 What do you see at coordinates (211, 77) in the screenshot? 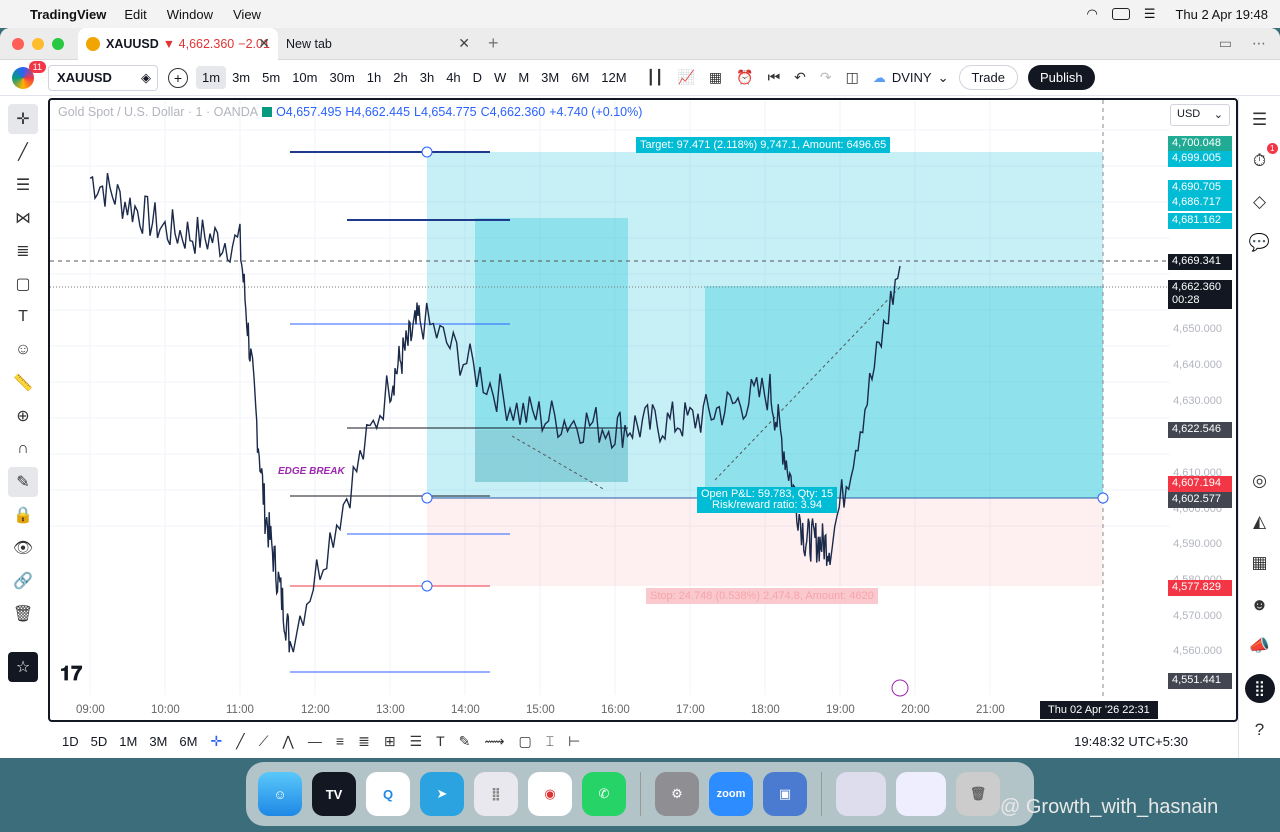
I see `interval-1m: 1m` at bounding box center [211, 77].